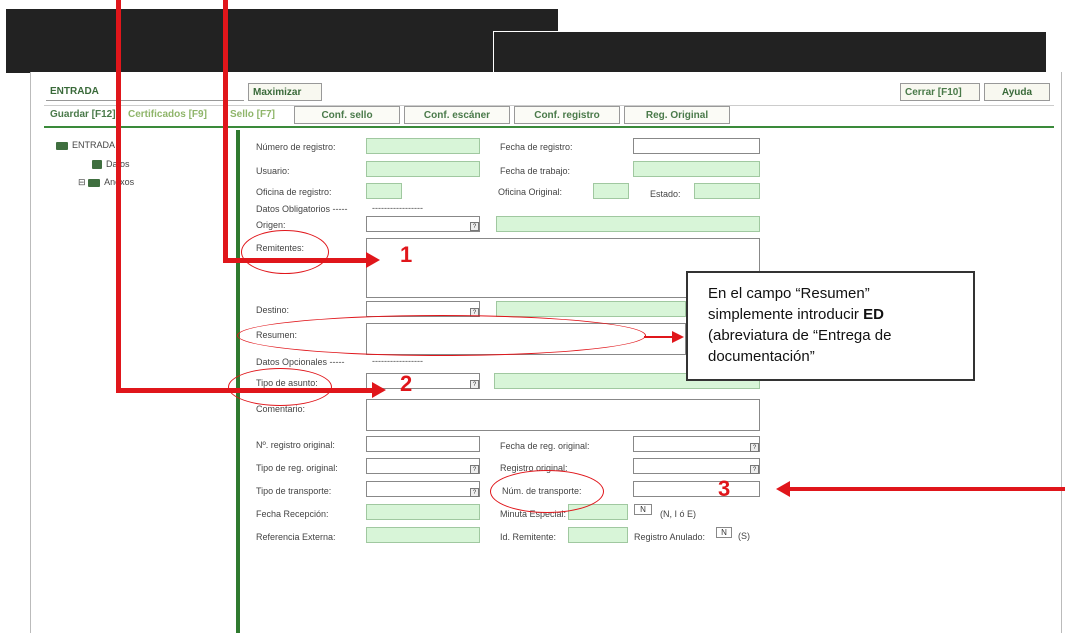  Describe the element at coordinates (406, 383) in the screenshot. I see `annotation-number-2: 2` at that location.